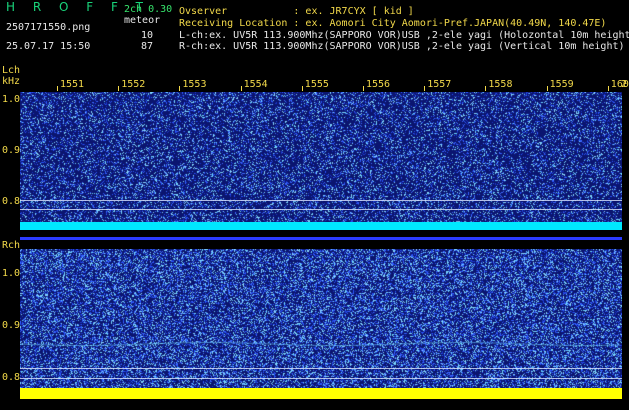 This screenshot has height=410, width=629. I want to click on rch-carrier-band, so click(321, 393).